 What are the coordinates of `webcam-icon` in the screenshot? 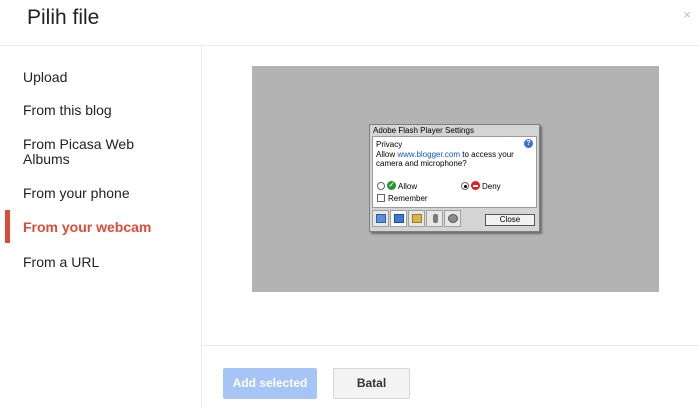 It's located at (453, 218).